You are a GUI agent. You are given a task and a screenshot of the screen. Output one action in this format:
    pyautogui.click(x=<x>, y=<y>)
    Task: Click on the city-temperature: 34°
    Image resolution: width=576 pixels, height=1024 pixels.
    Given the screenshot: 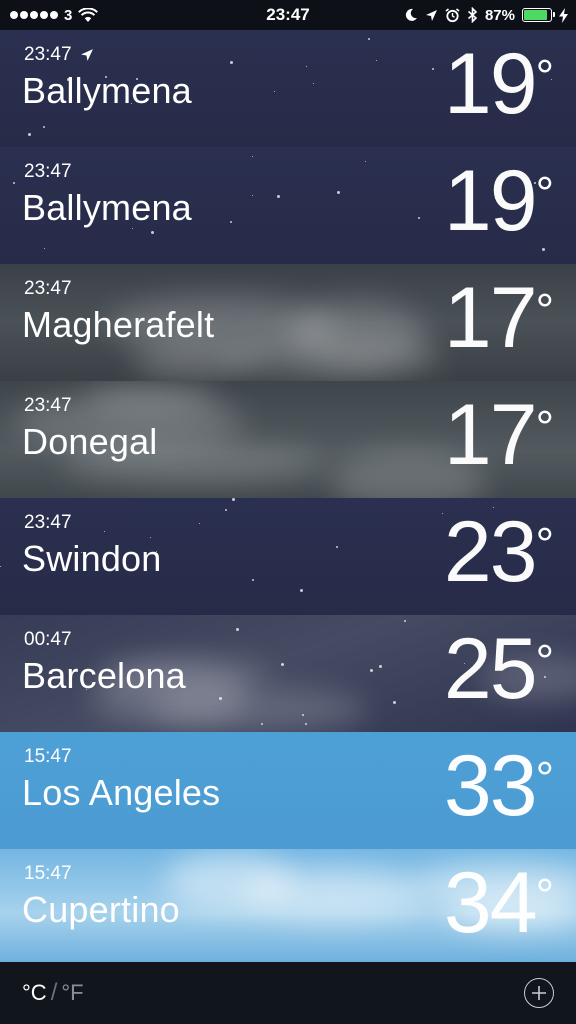 What is the action you would take?
    pyautogui.click(x=498, y=903)
    